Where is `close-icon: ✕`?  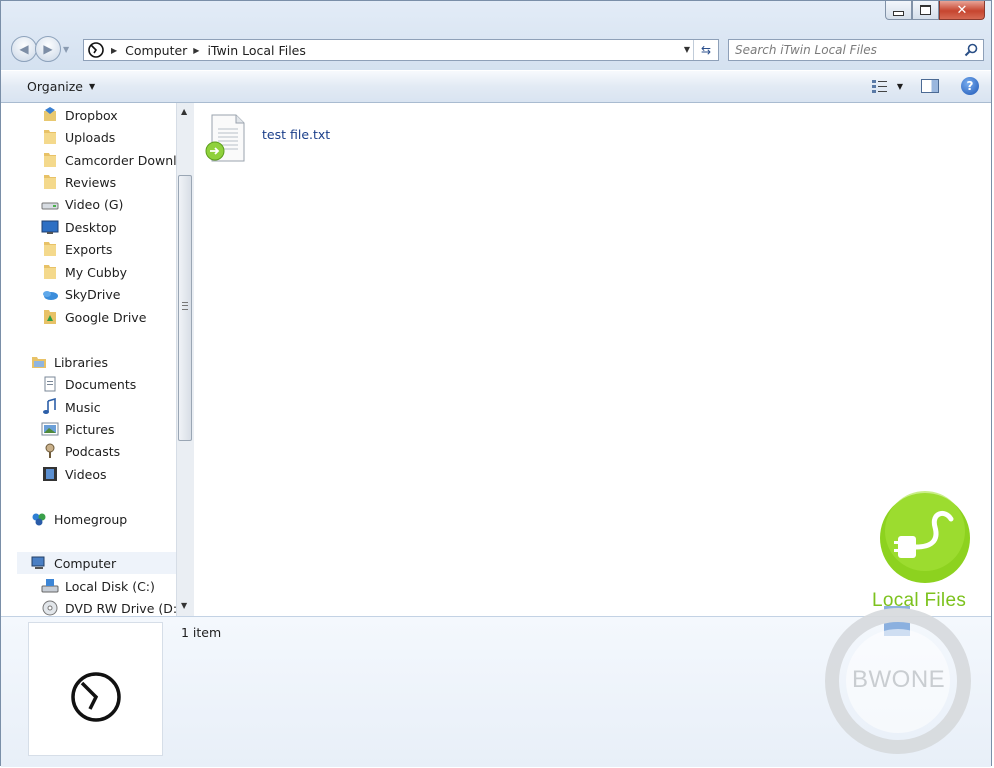
close-icon: ✕ is located at coordinates (962, 10).